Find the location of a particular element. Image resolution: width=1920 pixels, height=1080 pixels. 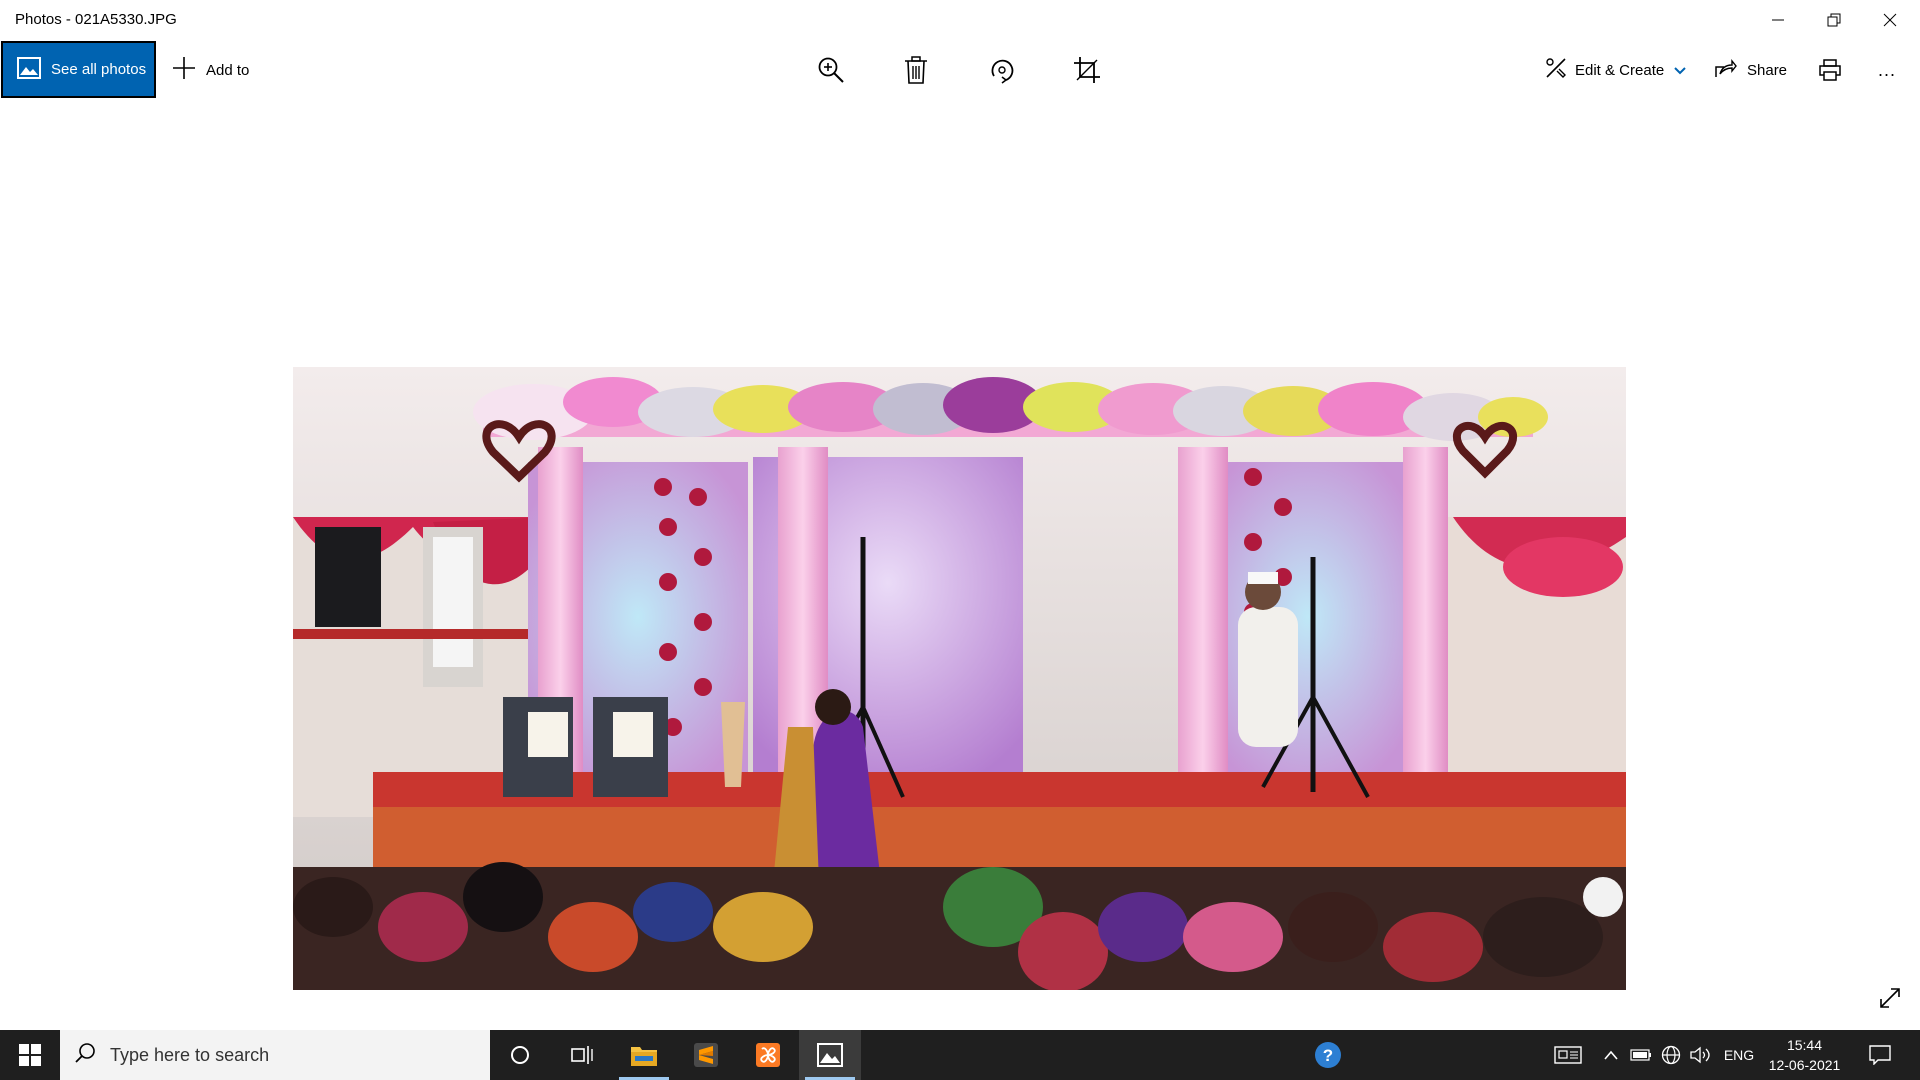

news-icon is located at coordinates (1568, 1055).